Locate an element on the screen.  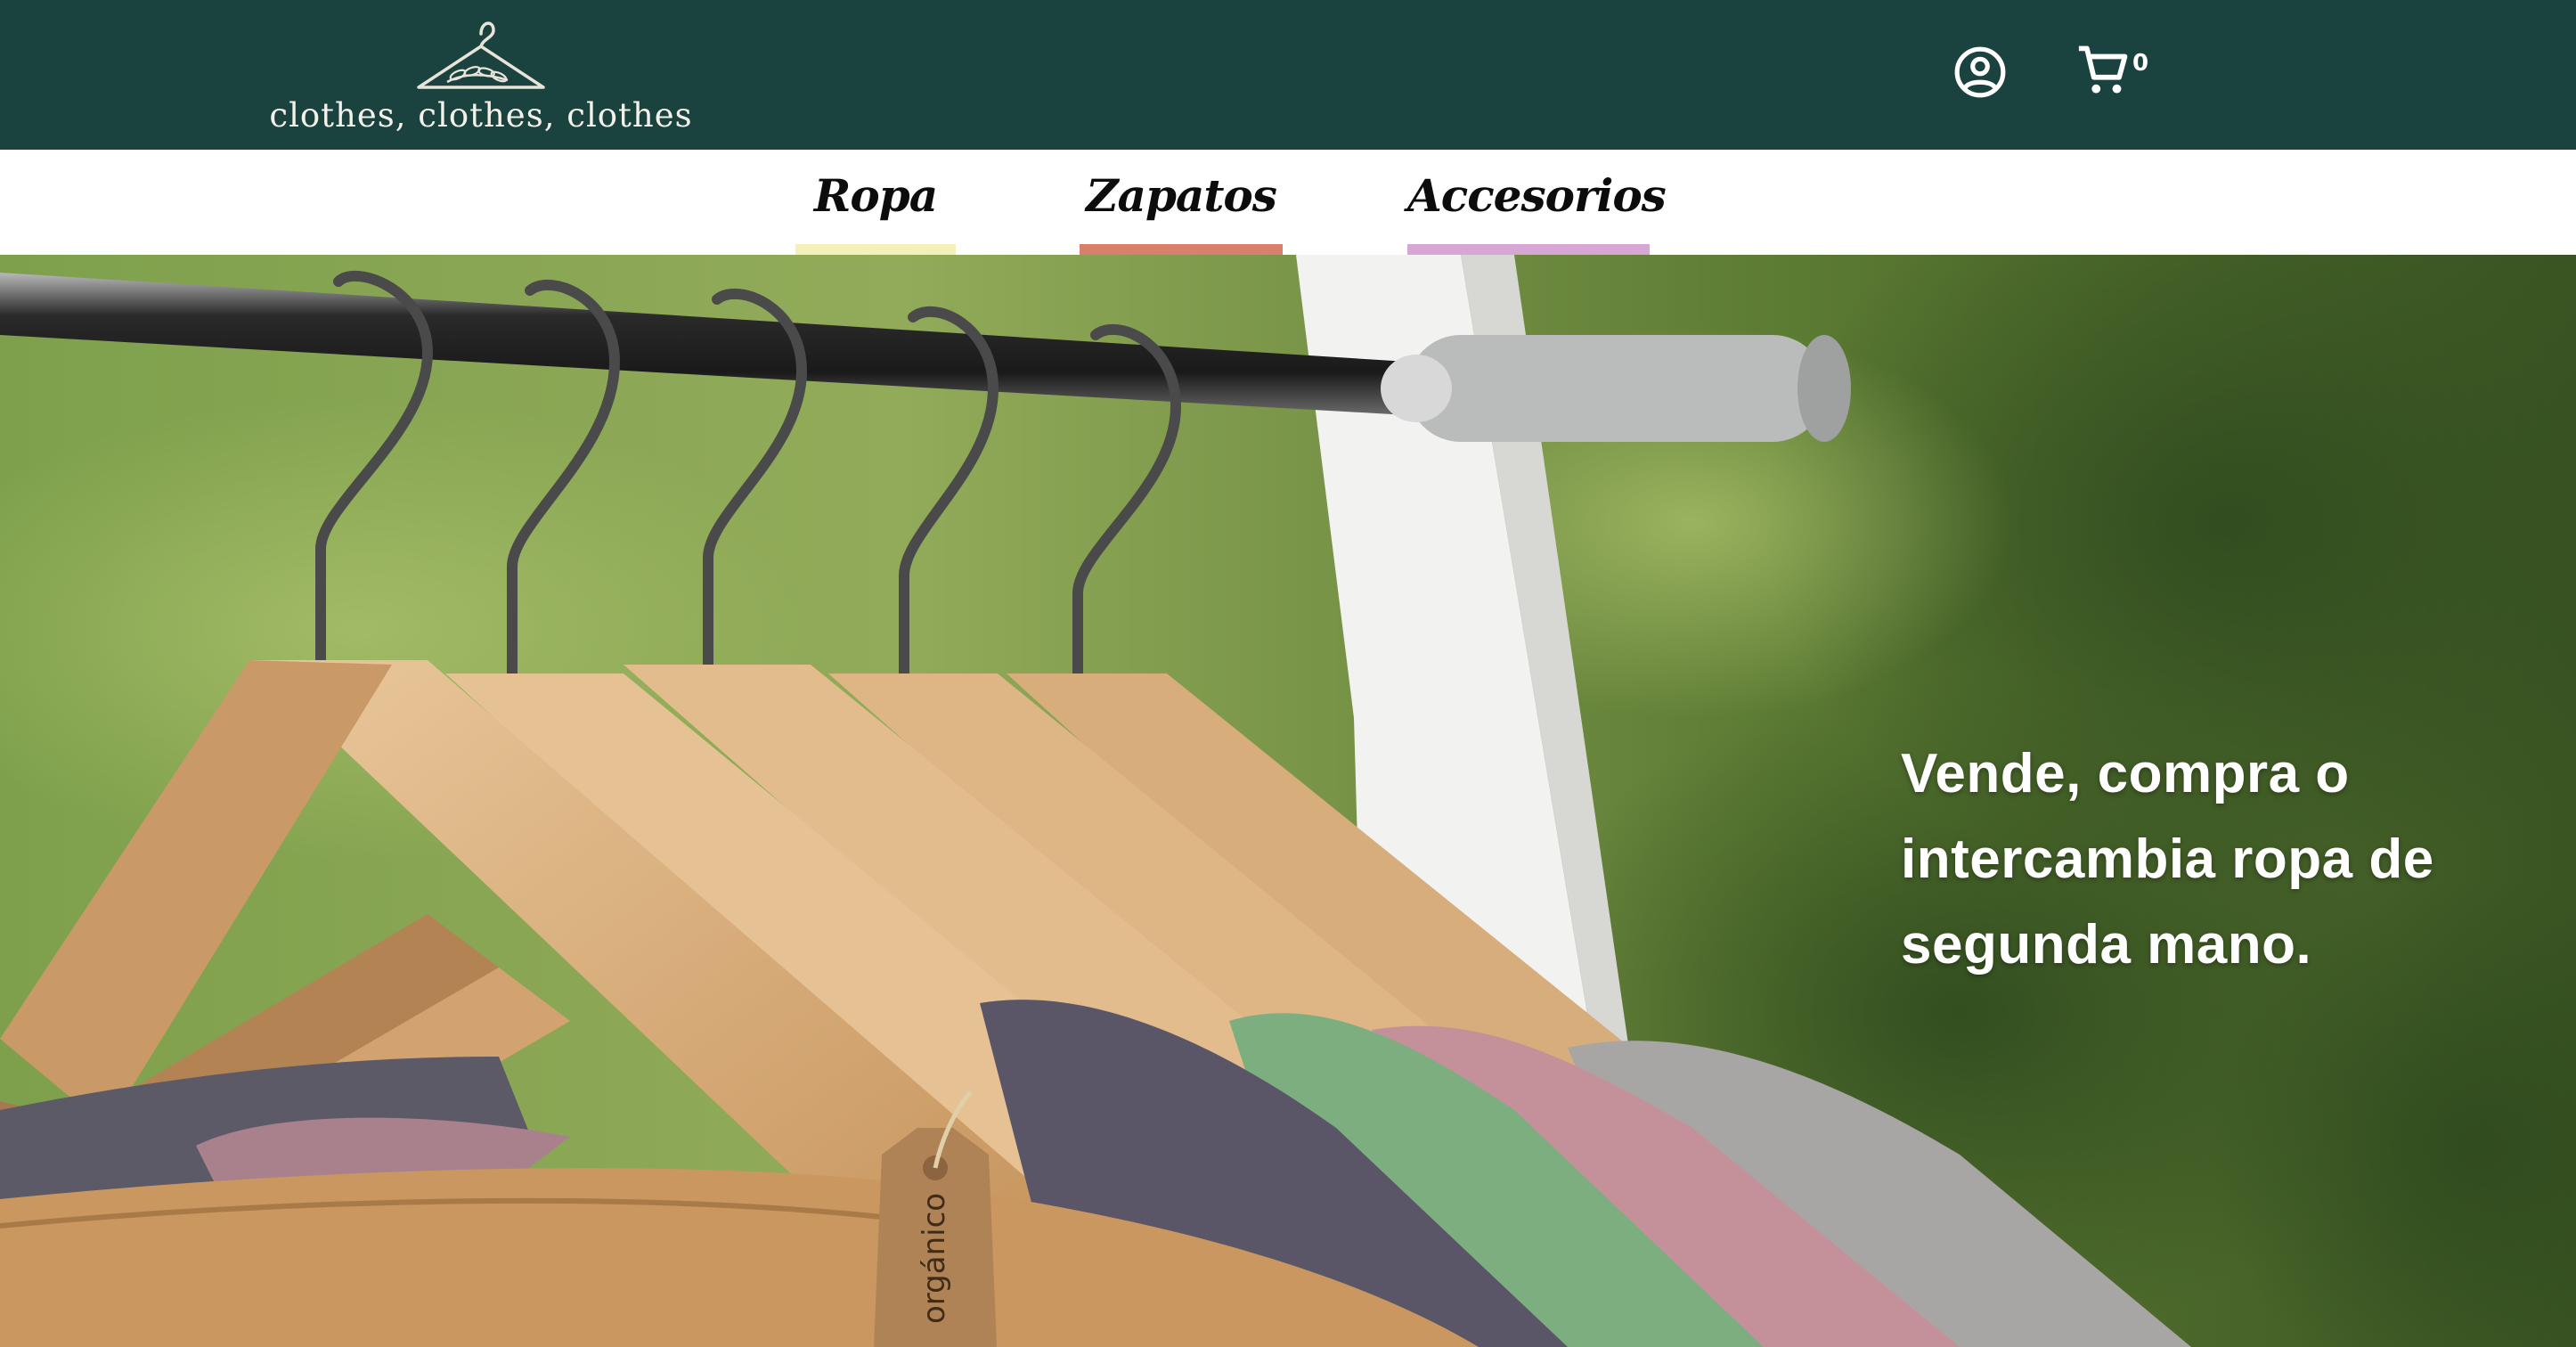
brand-logo: clothes, clothes, clothes is located at coordinates (481, 76).